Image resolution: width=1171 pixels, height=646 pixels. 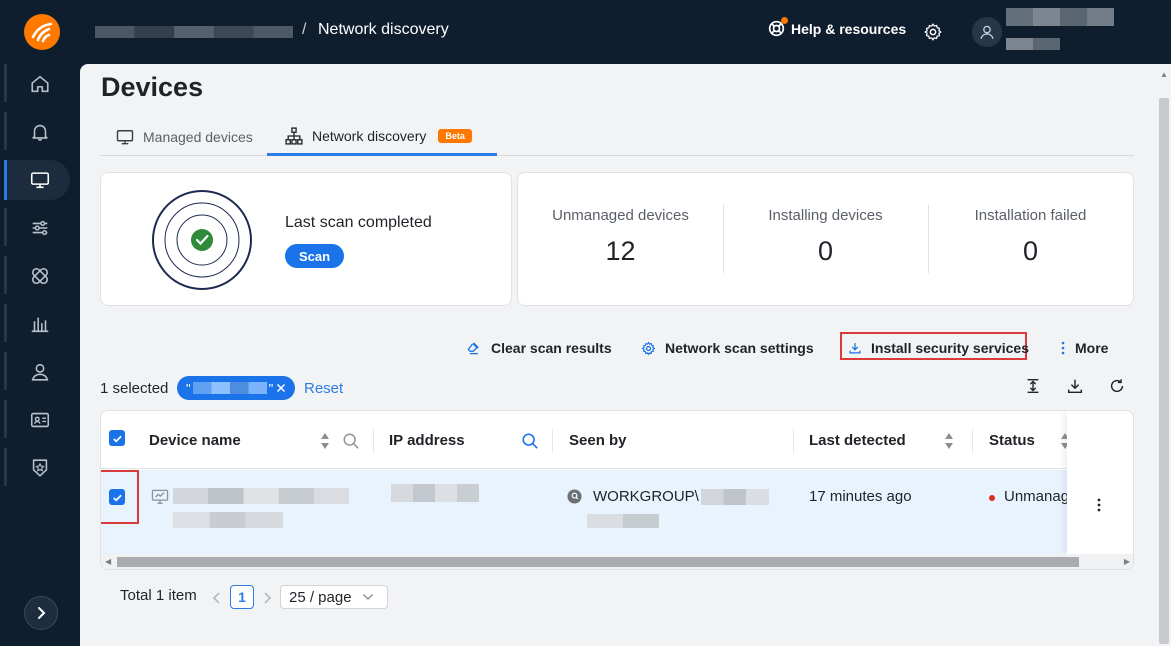 I want to click on radar-icon, so click(x=202, y=240).